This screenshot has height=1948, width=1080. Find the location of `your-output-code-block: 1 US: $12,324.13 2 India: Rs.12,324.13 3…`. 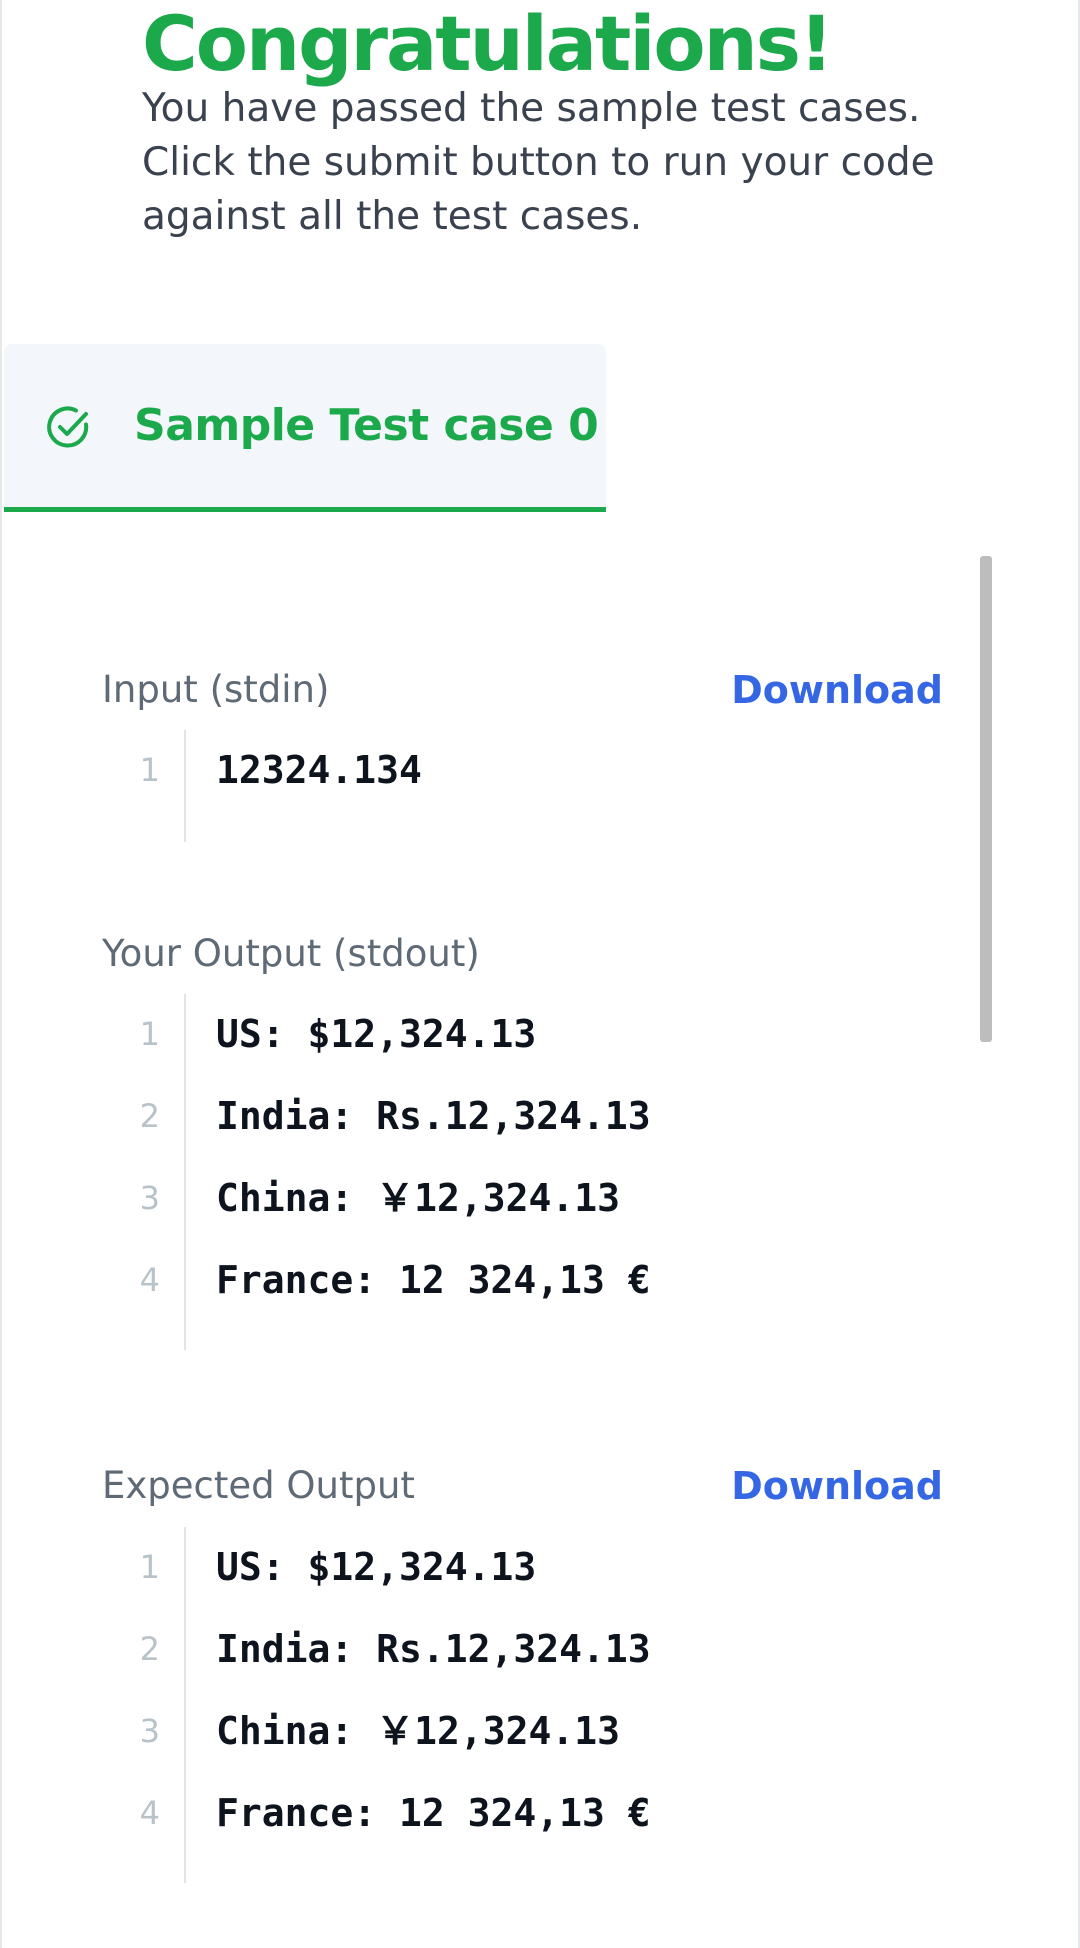

your-output-code-block: 1 US: $12,324.13 2 India: Rs.12,324.13 3… is located at coordinates (522, 1172).